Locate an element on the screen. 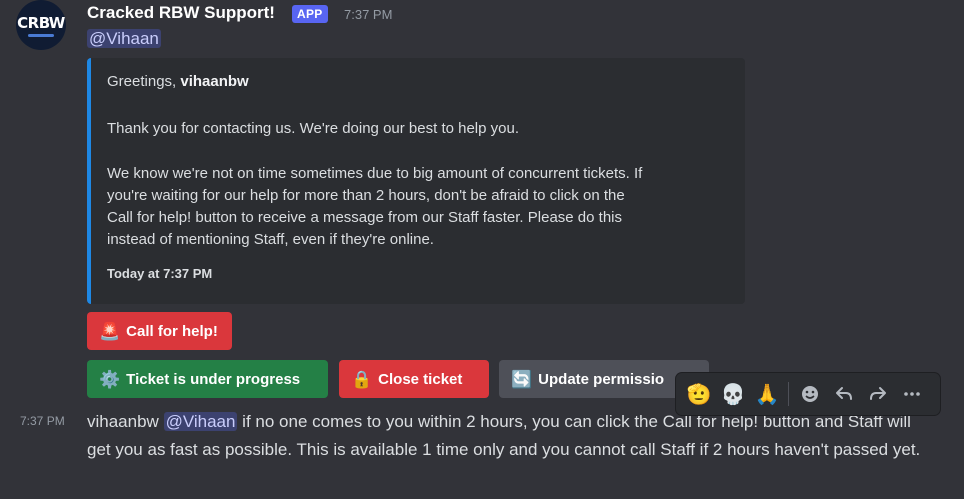 Image resolution: width=964 pixels, height=499 pixels. message-author: vihaanbw is located at coordinates (123, 421).